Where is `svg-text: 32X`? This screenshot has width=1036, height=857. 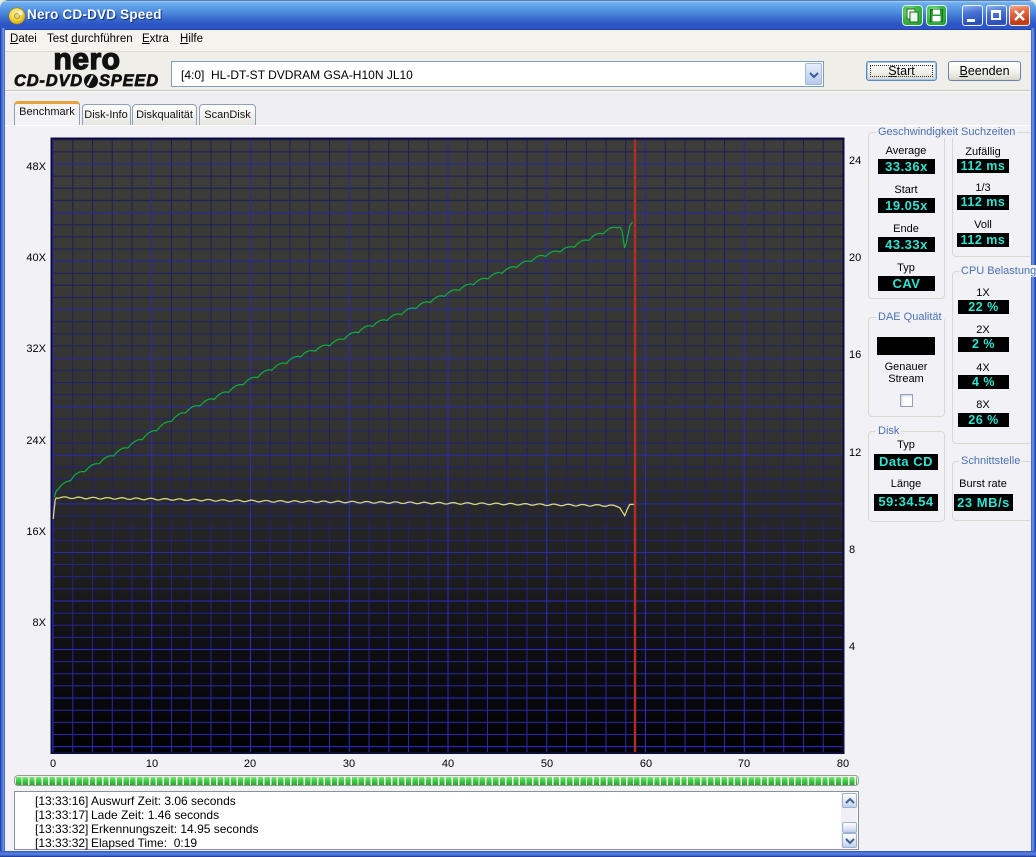
svg-text: 32X is located at coordinates (36, 349).